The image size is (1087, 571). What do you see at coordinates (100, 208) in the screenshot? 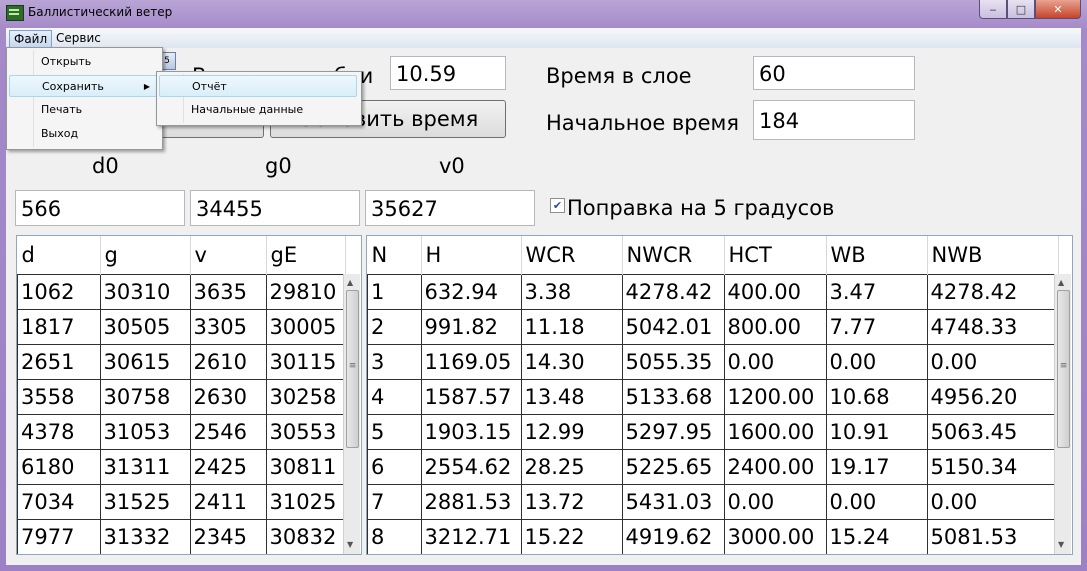
I see `d0-field: 566` at bounding box center [100, 208].